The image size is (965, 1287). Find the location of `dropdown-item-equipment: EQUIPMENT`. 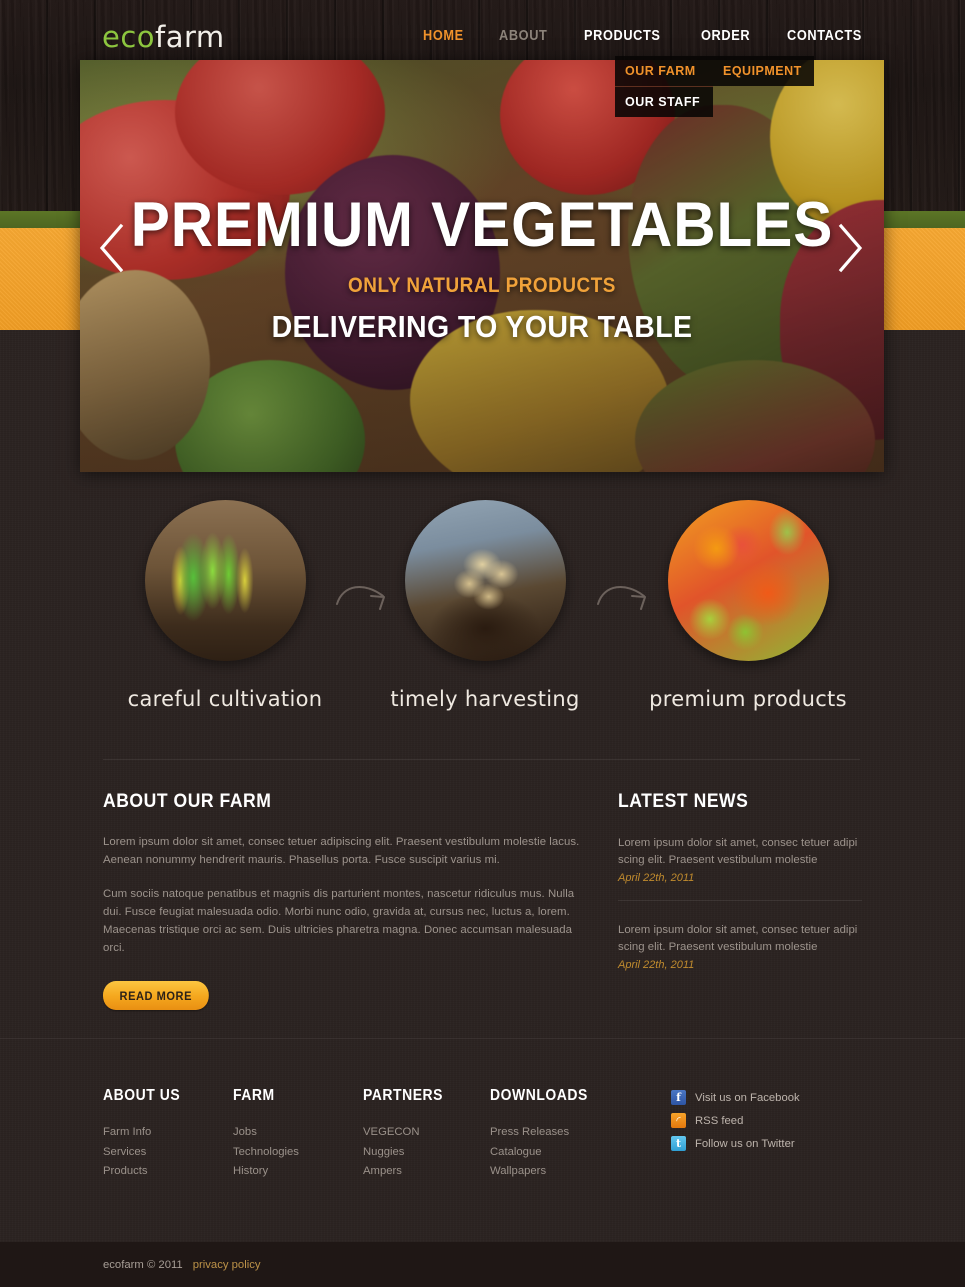

dropdown-item-equipment: EQUIPMENT is located at coordinates (763, 71).